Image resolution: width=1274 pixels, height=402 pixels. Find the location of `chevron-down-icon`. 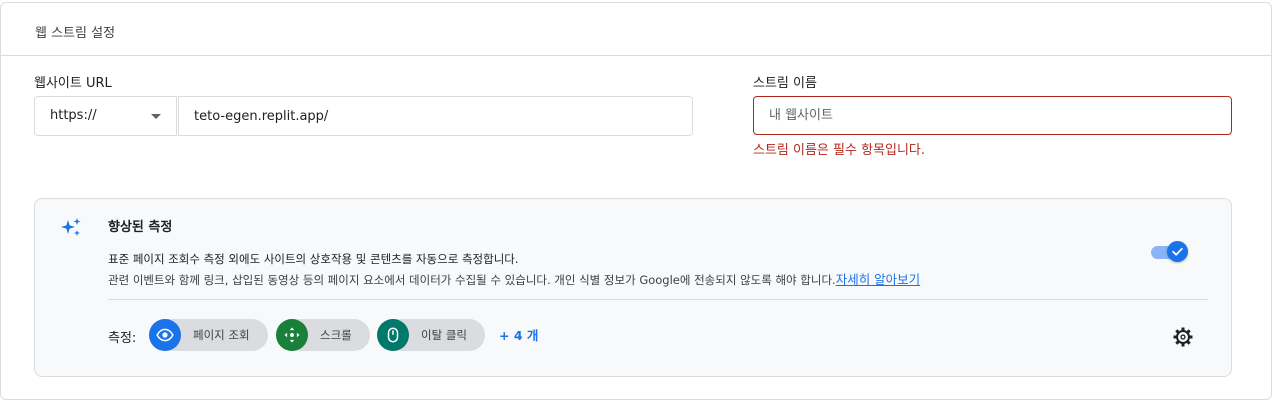

chevron-down-icon is located at coordinates (156, 116).